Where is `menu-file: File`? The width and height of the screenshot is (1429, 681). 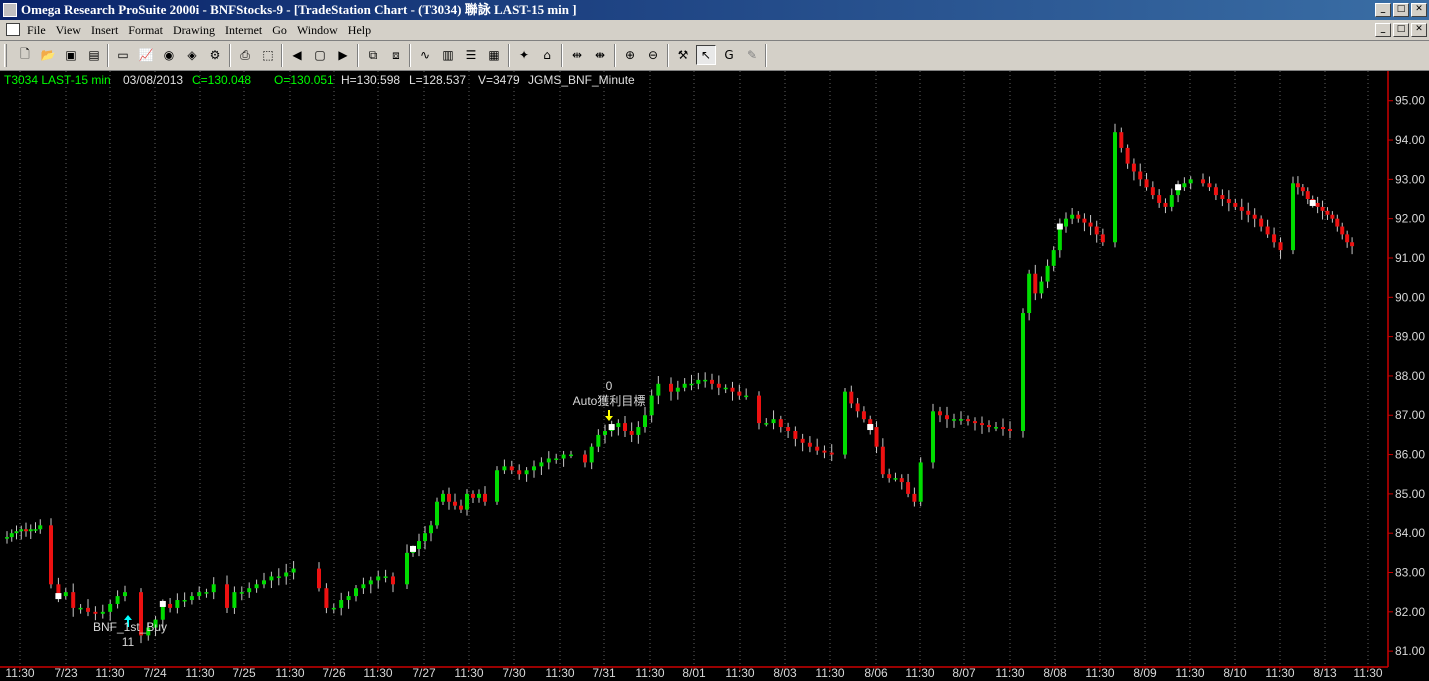 menu-file: File is located at coordinates (39, 30).